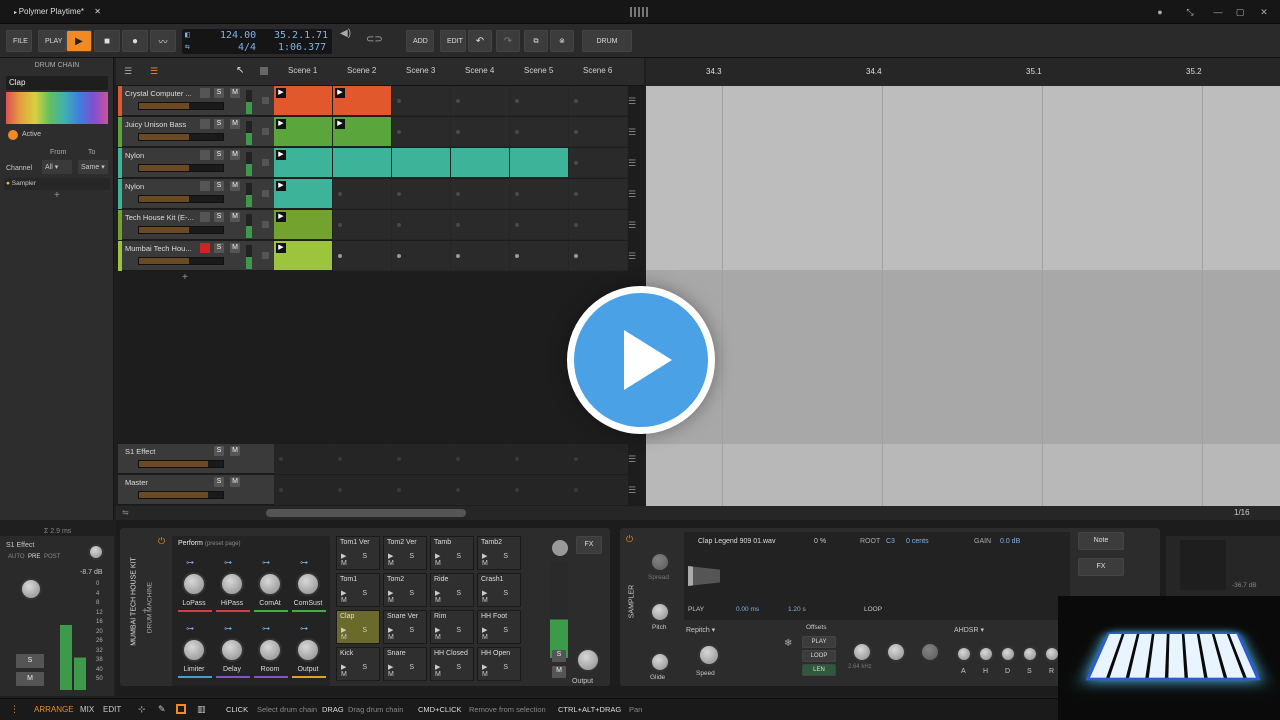  I want to click on mod-play-button: PLAY, so click(819, 642).